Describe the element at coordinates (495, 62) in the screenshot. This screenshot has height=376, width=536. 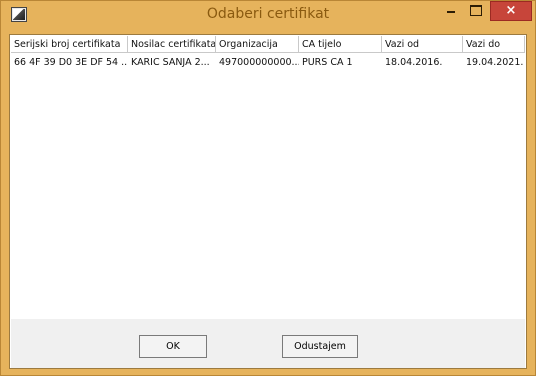
I see `cell-valid-to: 19.04.2021.` at that location.